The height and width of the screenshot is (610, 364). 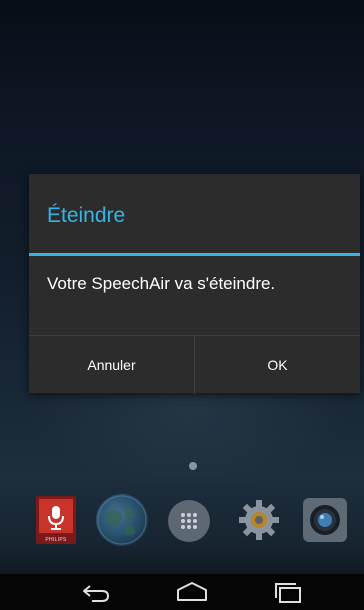 I want to click on dialog-message: Votre SpeechAir va s'éteindre., so click(x=161, y=283).